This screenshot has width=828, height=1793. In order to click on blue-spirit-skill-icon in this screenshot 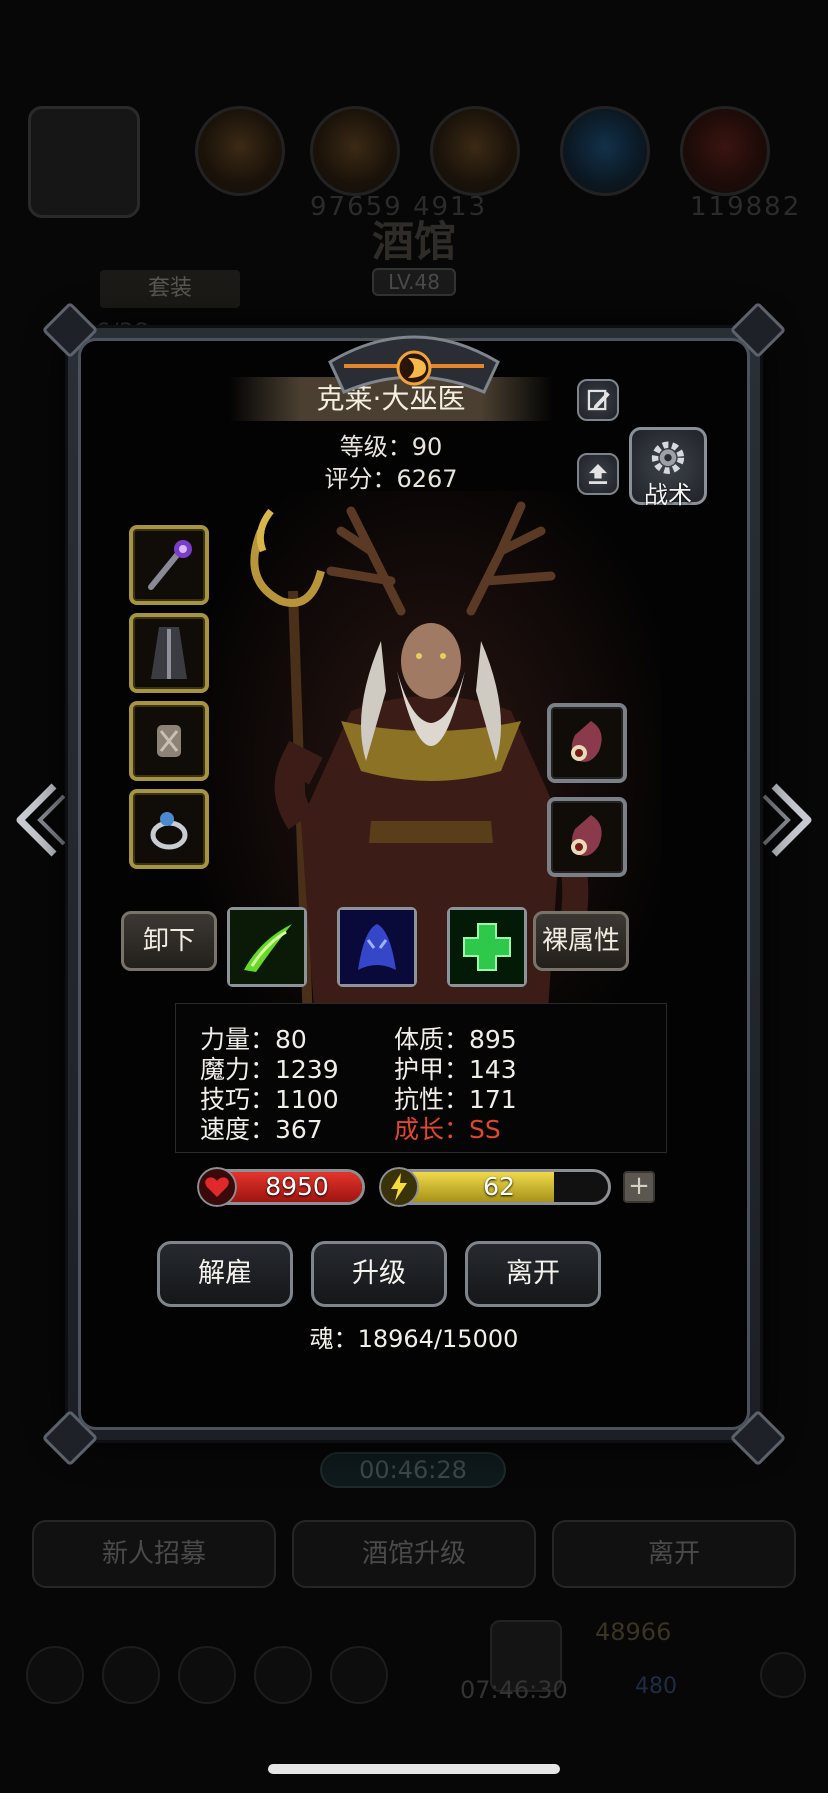, I will do `click(377, 947)`.